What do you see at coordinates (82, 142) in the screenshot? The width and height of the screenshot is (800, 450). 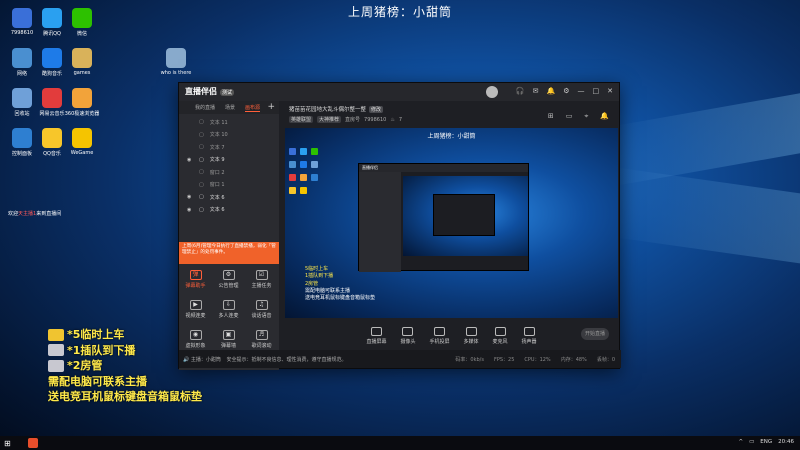 I see `desktop-icon: WeGame` at bounding box center [82, 142].